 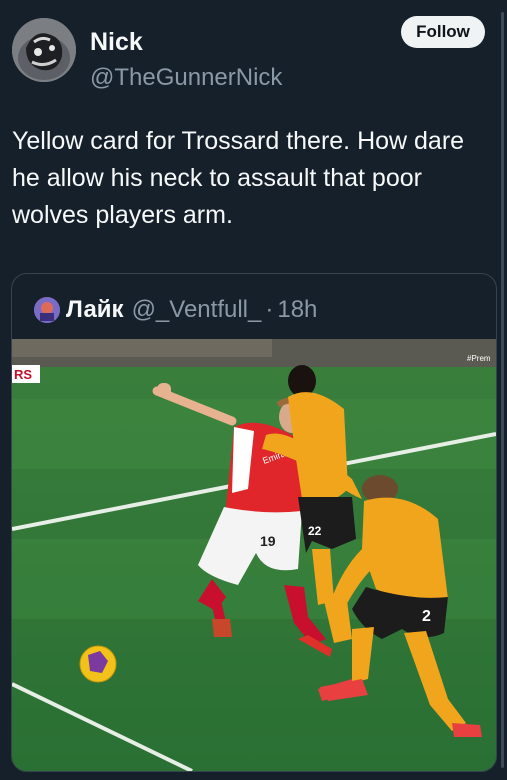 What do you see at coordinates (443, 32) in the screenshot?
I see `follow-button: Follow` at bounding box center [443, 32].